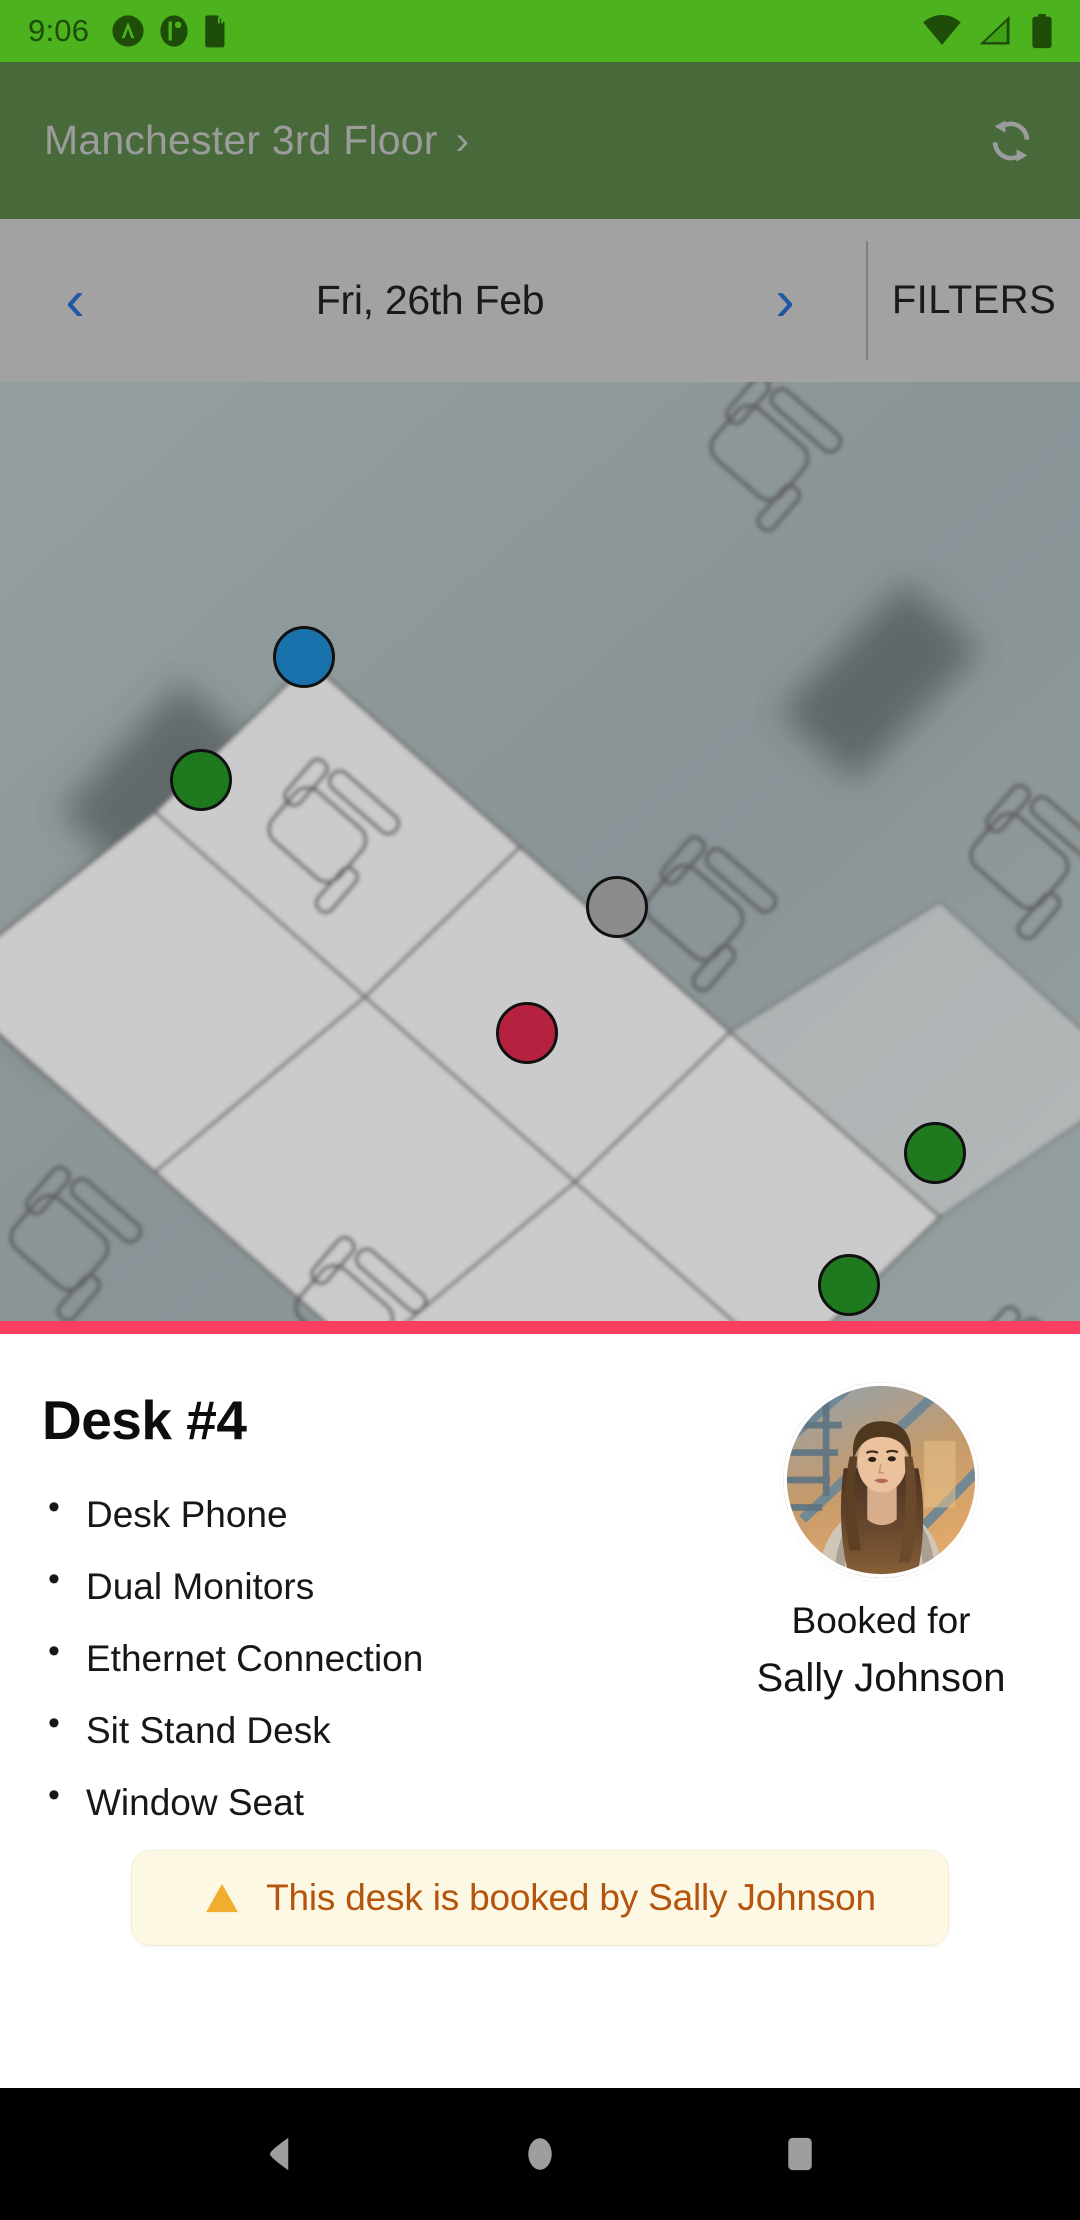  I want to click on floor-selector: Manchester 3rd Floor ›, so click(256, 140).